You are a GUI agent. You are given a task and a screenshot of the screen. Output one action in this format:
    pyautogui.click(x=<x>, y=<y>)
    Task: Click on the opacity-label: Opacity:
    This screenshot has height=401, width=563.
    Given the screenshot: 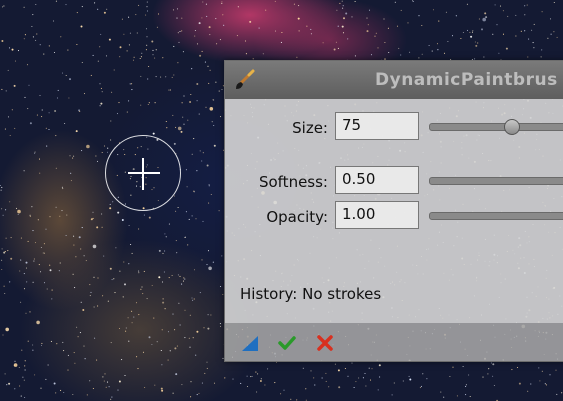 What is the action you would take?
    pyautogui.click(x=297, y=217)
    